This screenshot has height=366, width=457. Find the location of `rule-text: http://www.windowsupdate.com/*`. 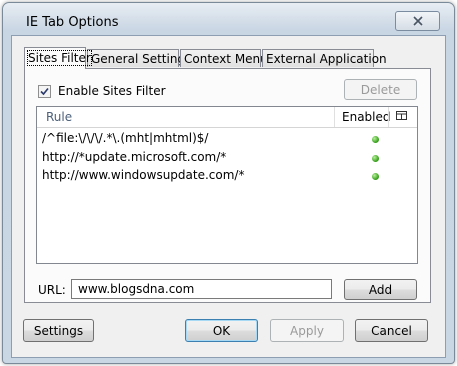

rule-text: http://www.windowsupdate.com/* is located at coordinates (143, 175).